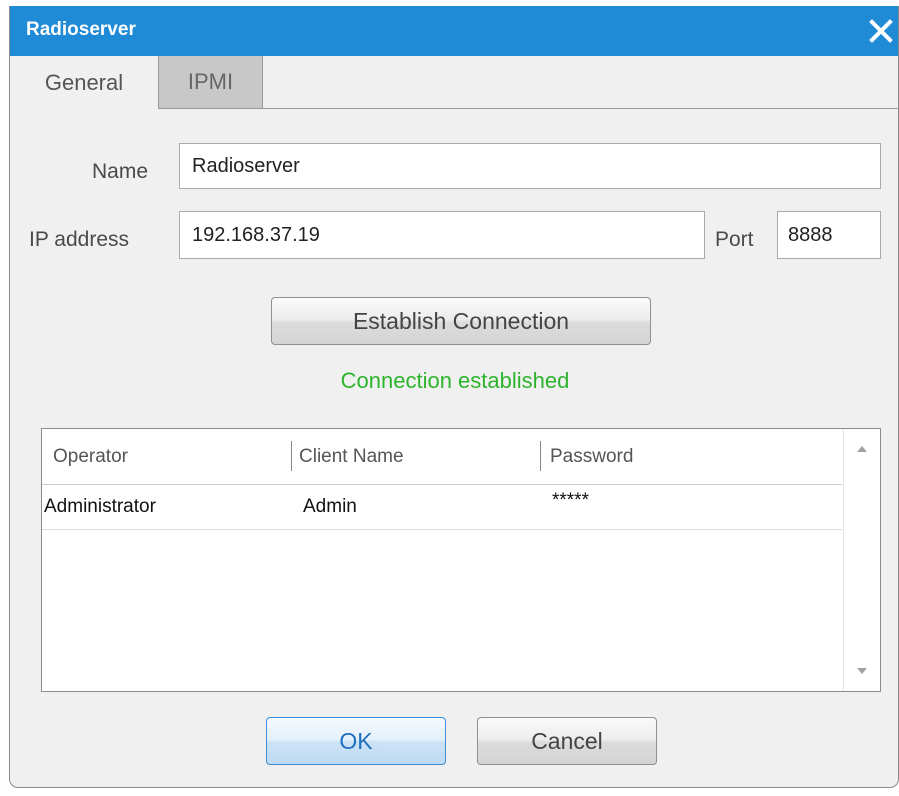  Describe the element at coordinates (330, 506) in the screenshot. I see `cell-client-name: Admin` at that location.